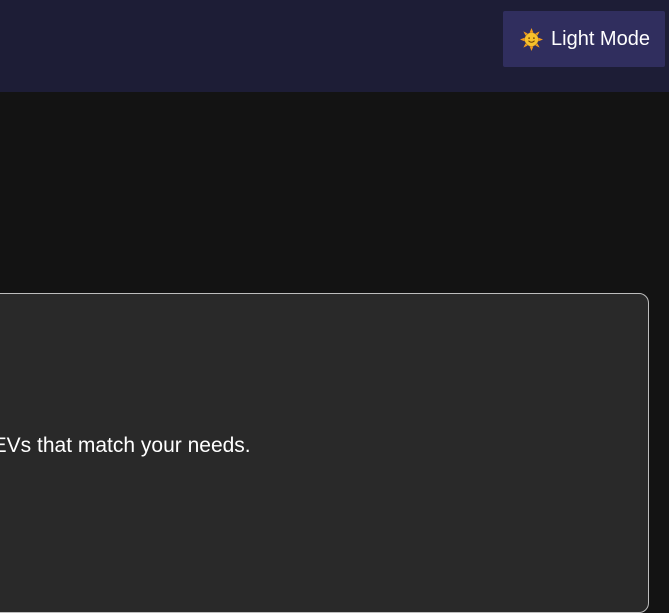  Describe the element at coordinates (531, 39) in the screenshot. I see `sun-icon` at that location.